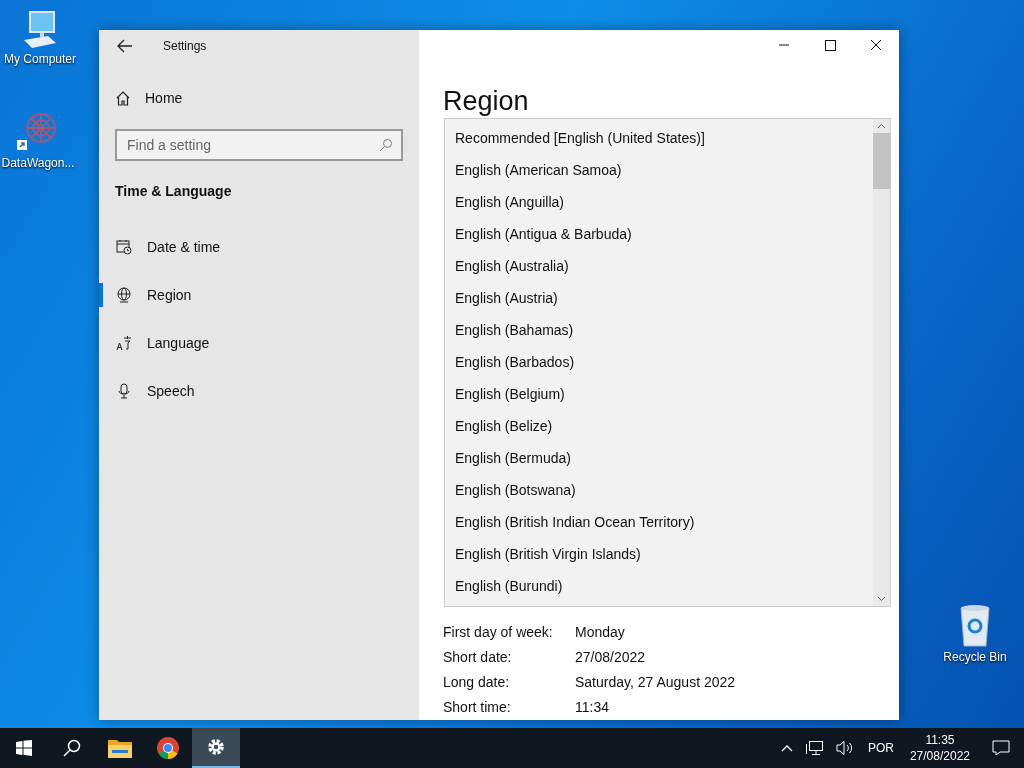 The width and height of the screenshot is (1024, 768). Describe the element at coordinates (881, 161) in the screenshot. I see `scrollbar-thumb` at that location.